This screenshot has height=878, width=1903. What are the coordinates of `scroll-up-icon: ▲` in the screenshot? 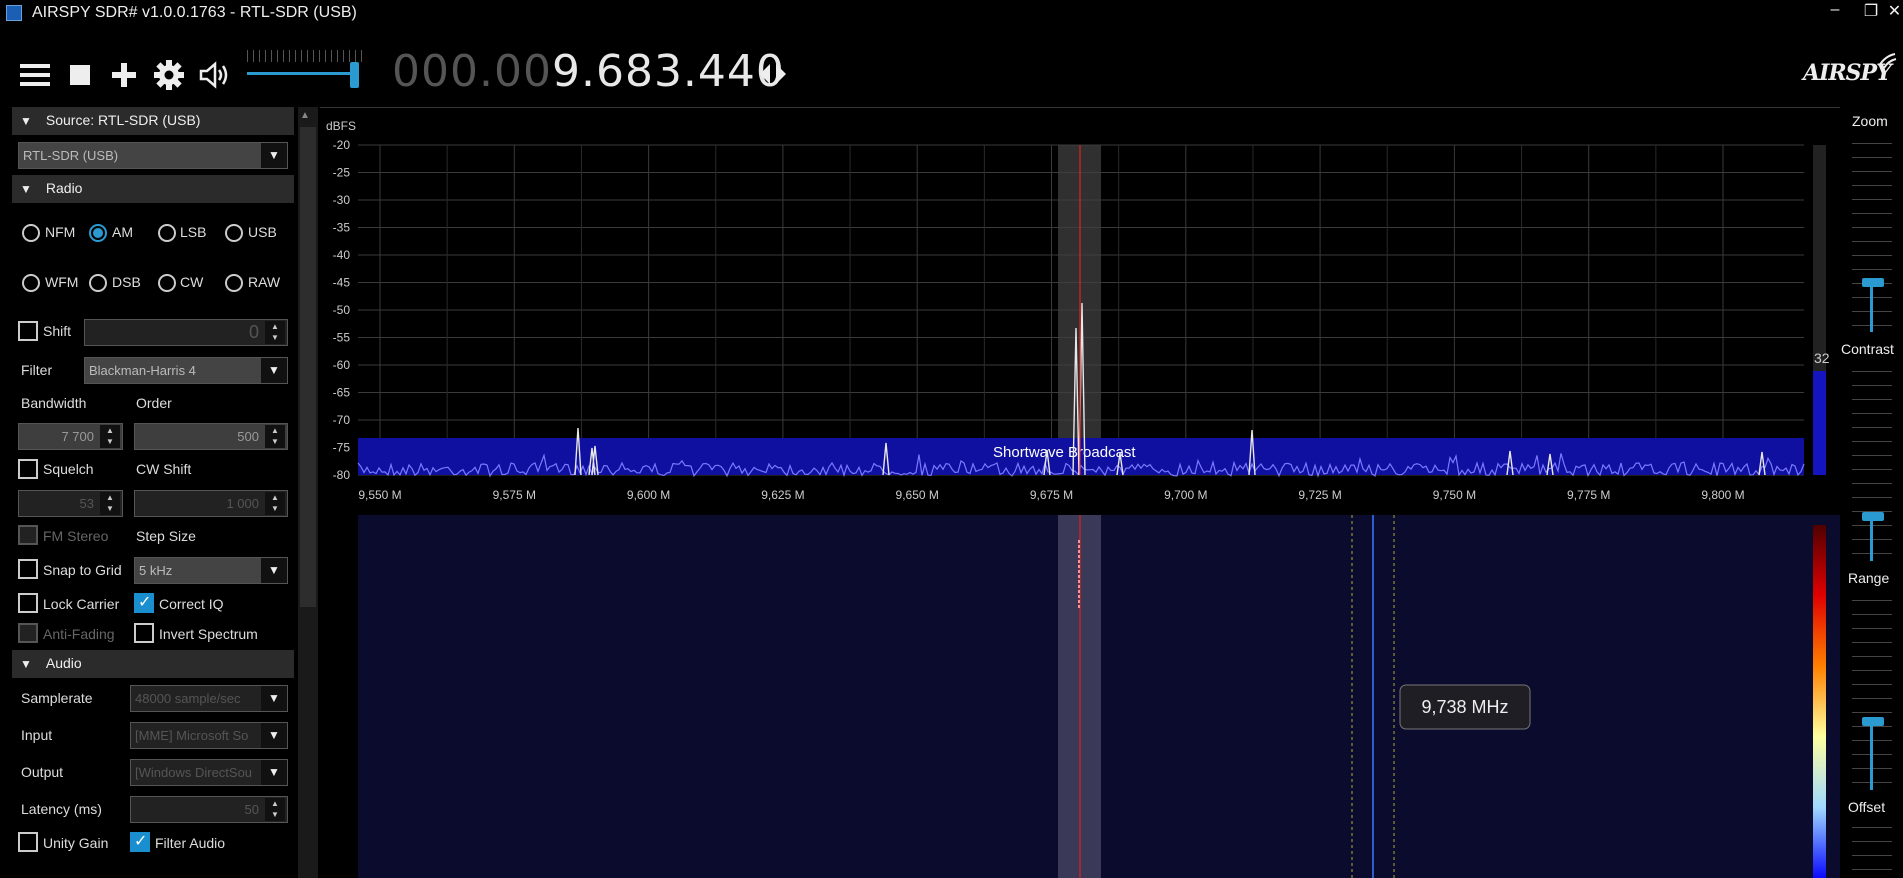 It's located at (305, 115).